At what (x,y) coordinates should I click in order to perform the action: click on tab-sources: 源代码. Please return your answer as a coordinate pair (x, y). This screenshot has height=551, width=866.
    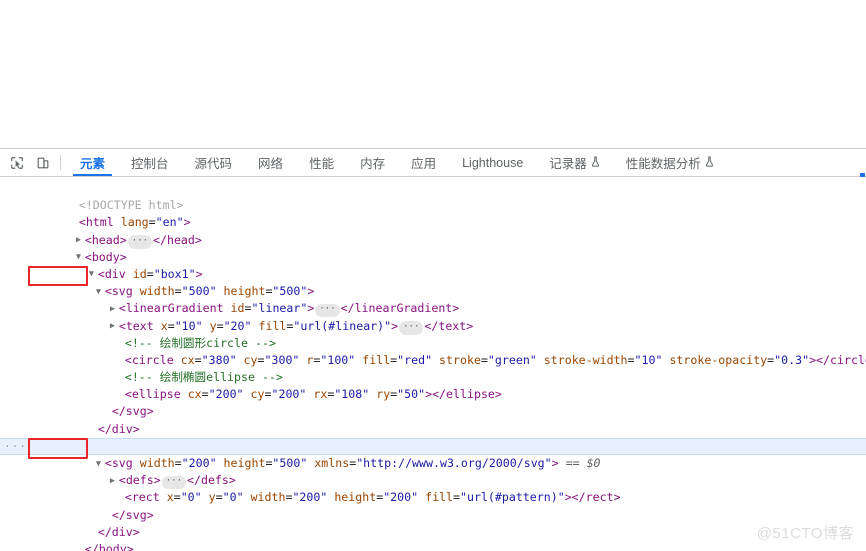
    Looking at the image, I should click on (214, 162).